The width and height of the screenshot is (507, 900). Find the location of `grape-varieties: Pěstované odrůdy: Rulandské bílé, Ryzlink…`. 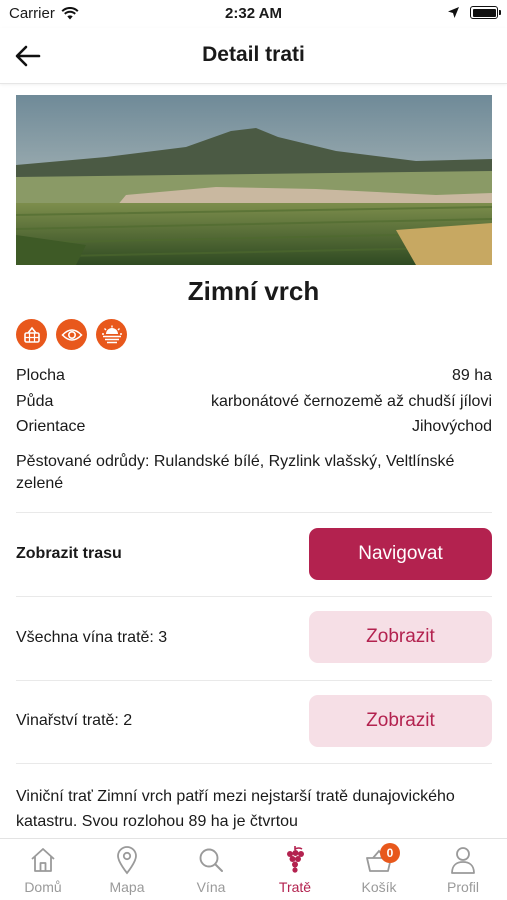

grape-varieties: Pěstované odrůdy: Rulandské bílé, Ryzlink… is located at coordinates (236, 473).